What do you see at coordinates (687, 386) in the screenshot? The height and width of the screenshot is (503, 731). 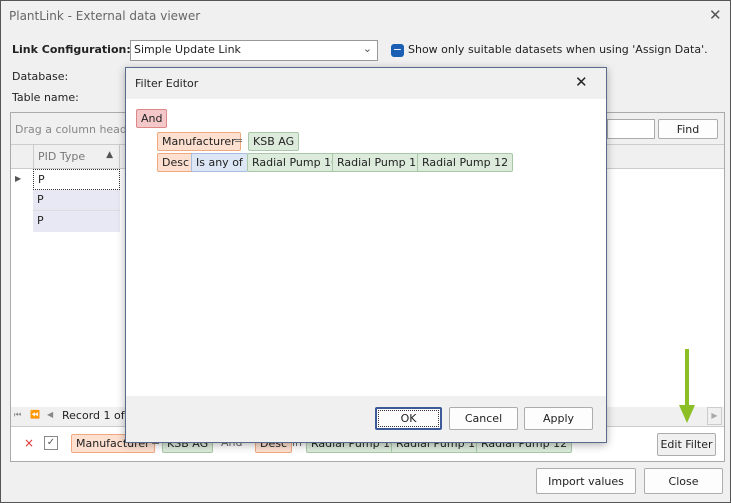 I see `green-arrow-icon` at bounding box center [687, 386].